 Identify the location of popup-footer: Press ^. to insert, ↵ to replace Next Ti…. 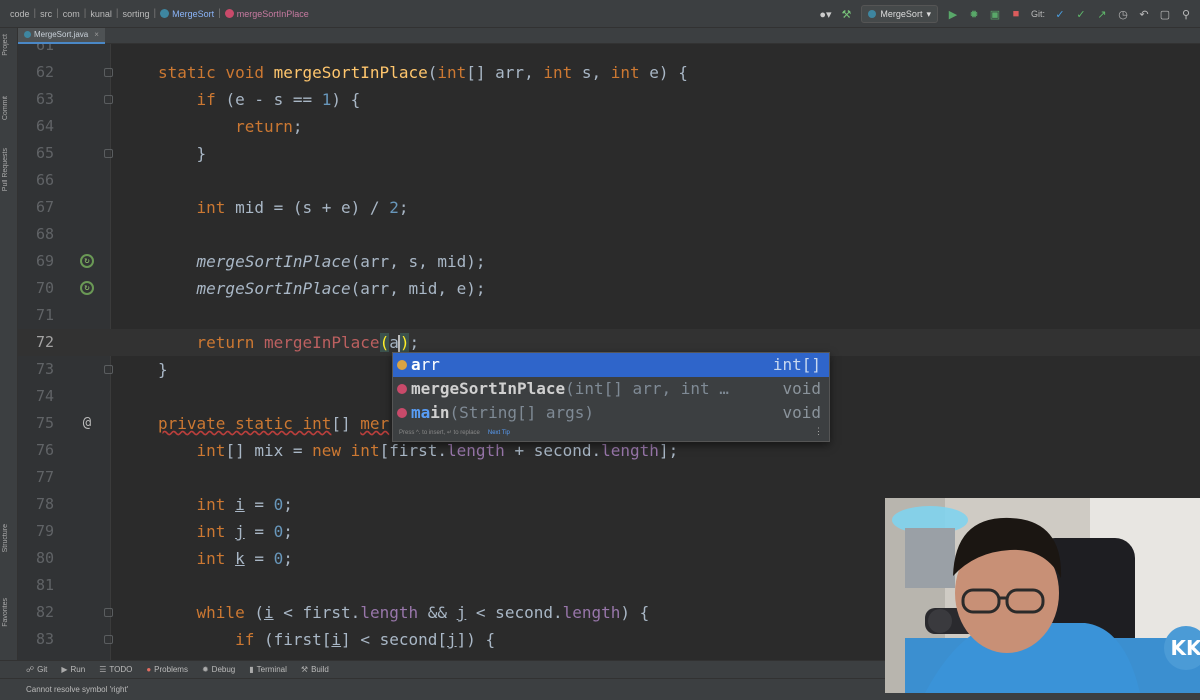
(611, 433).